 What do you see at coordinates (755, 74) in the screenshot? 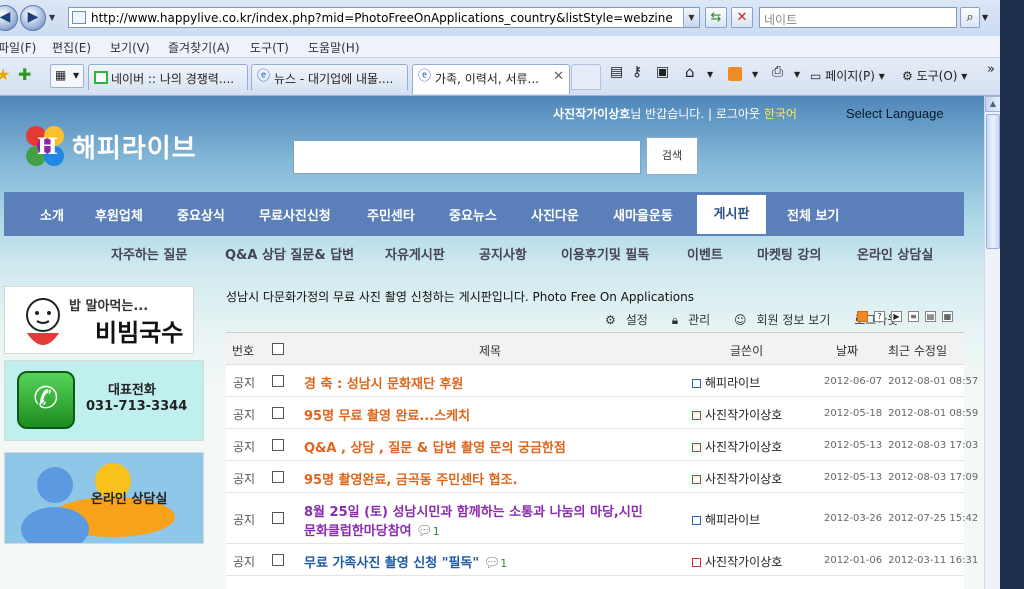
I see `rss-dropdown-icon: ▼` at bounding box center [755, 74].